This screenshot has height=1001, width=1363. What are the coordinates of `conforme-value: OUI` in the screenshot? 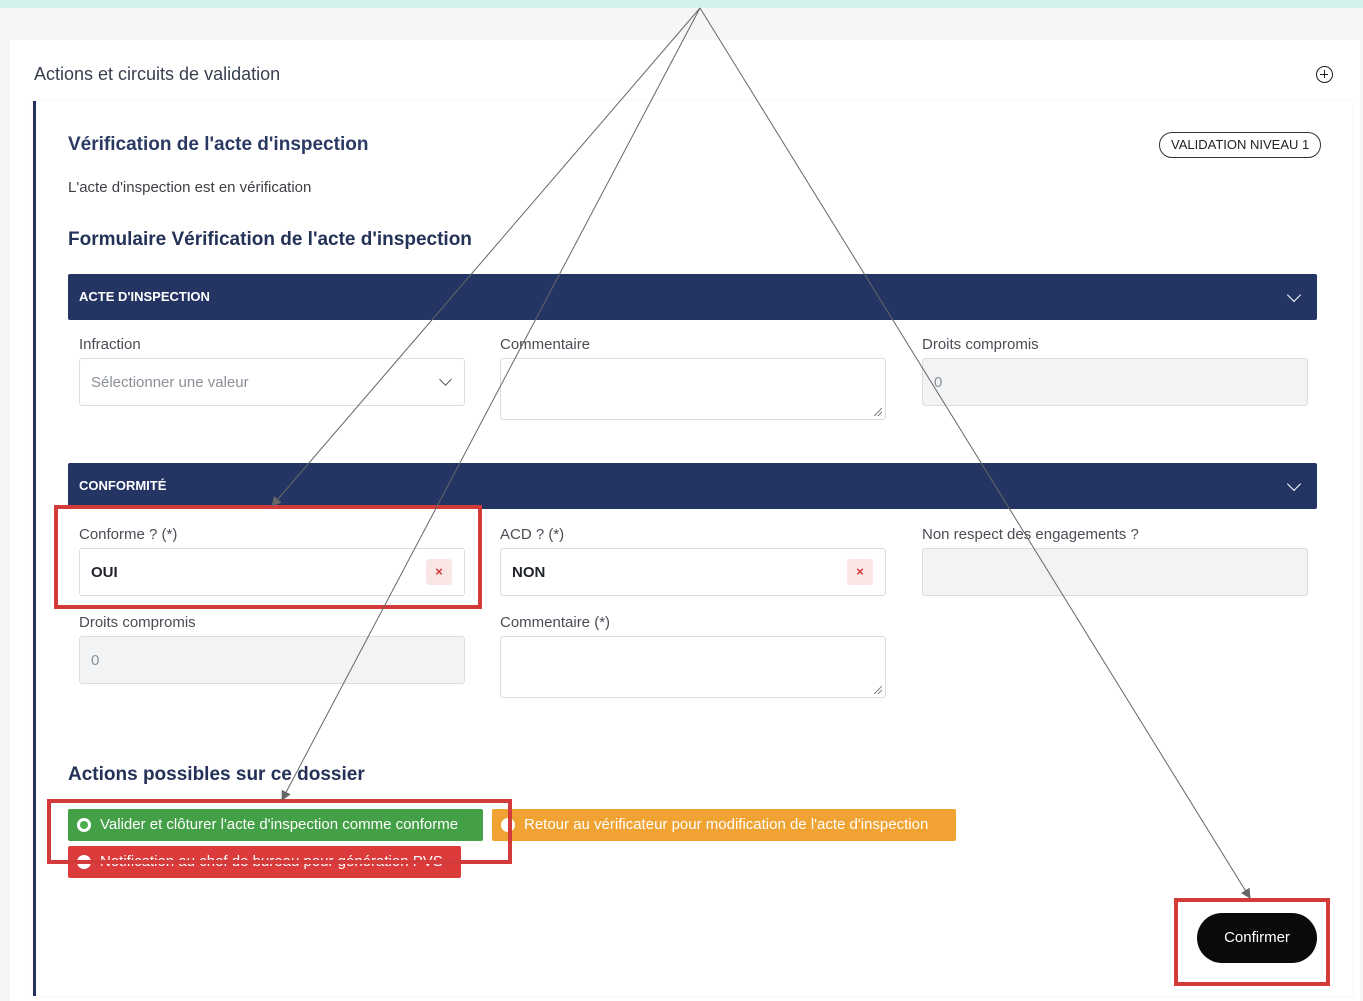 It's located at (104, 572).